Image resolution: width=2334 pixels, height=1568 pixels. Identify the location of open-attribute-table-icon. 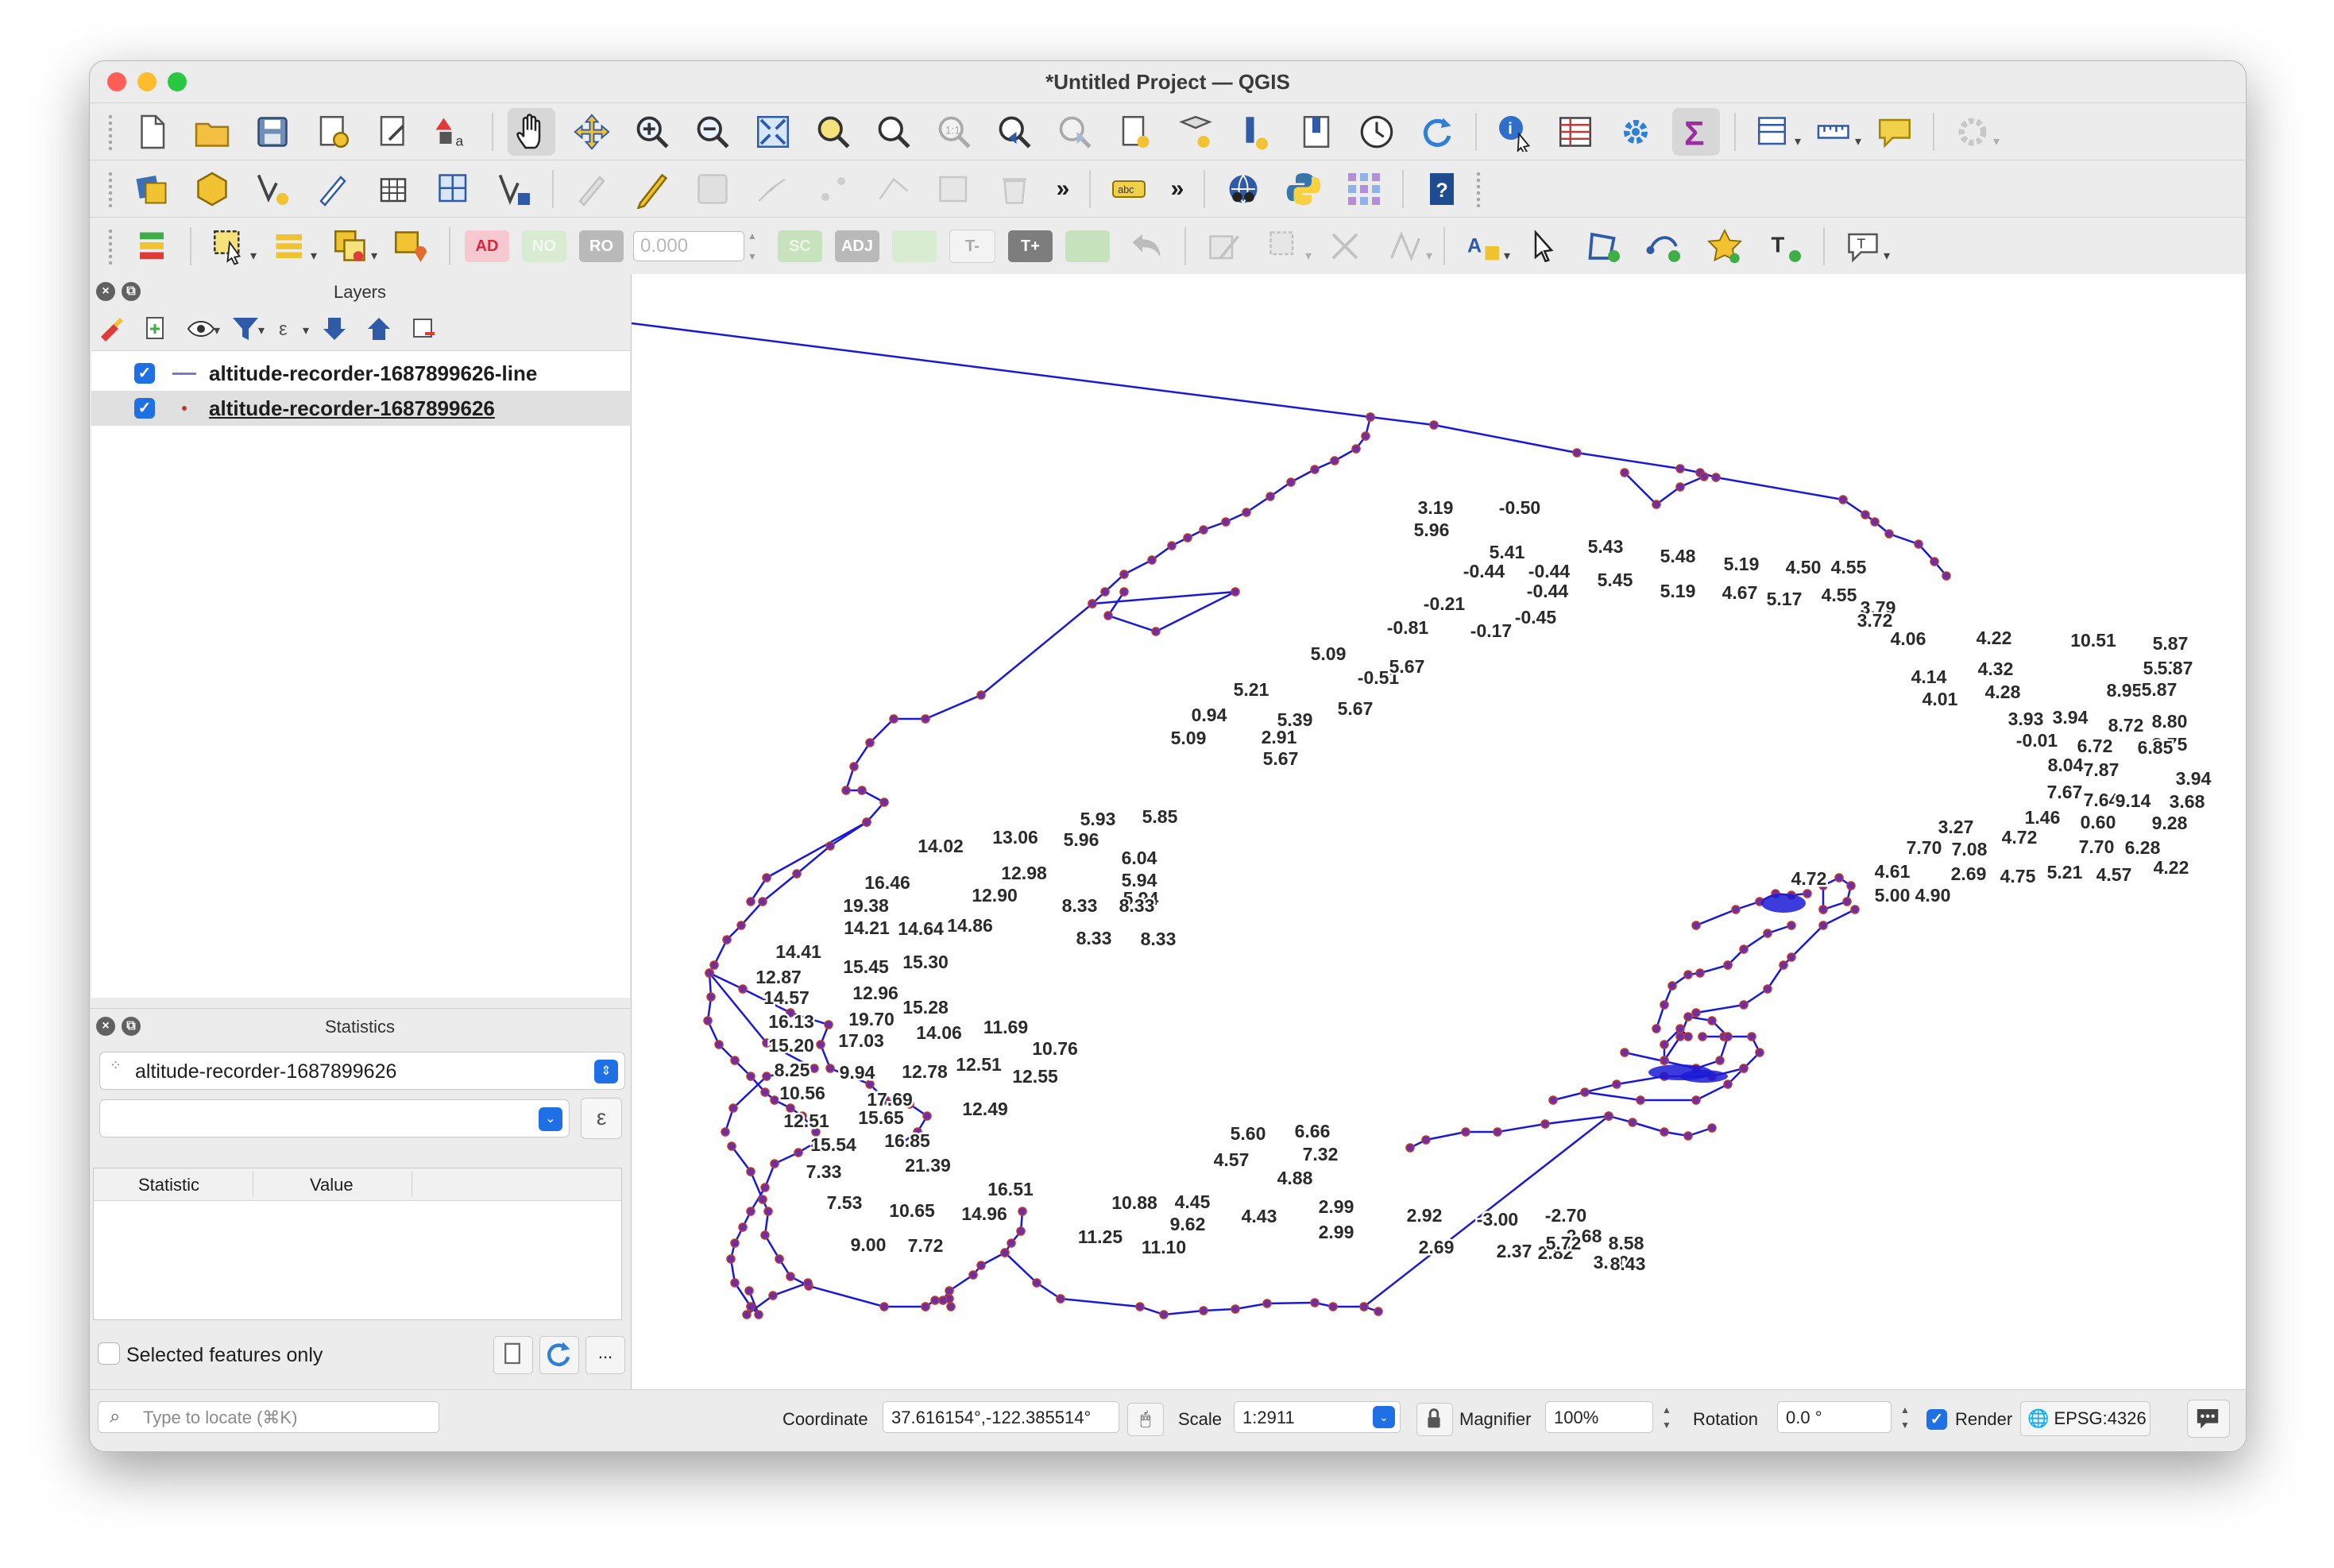
(1575, 132).